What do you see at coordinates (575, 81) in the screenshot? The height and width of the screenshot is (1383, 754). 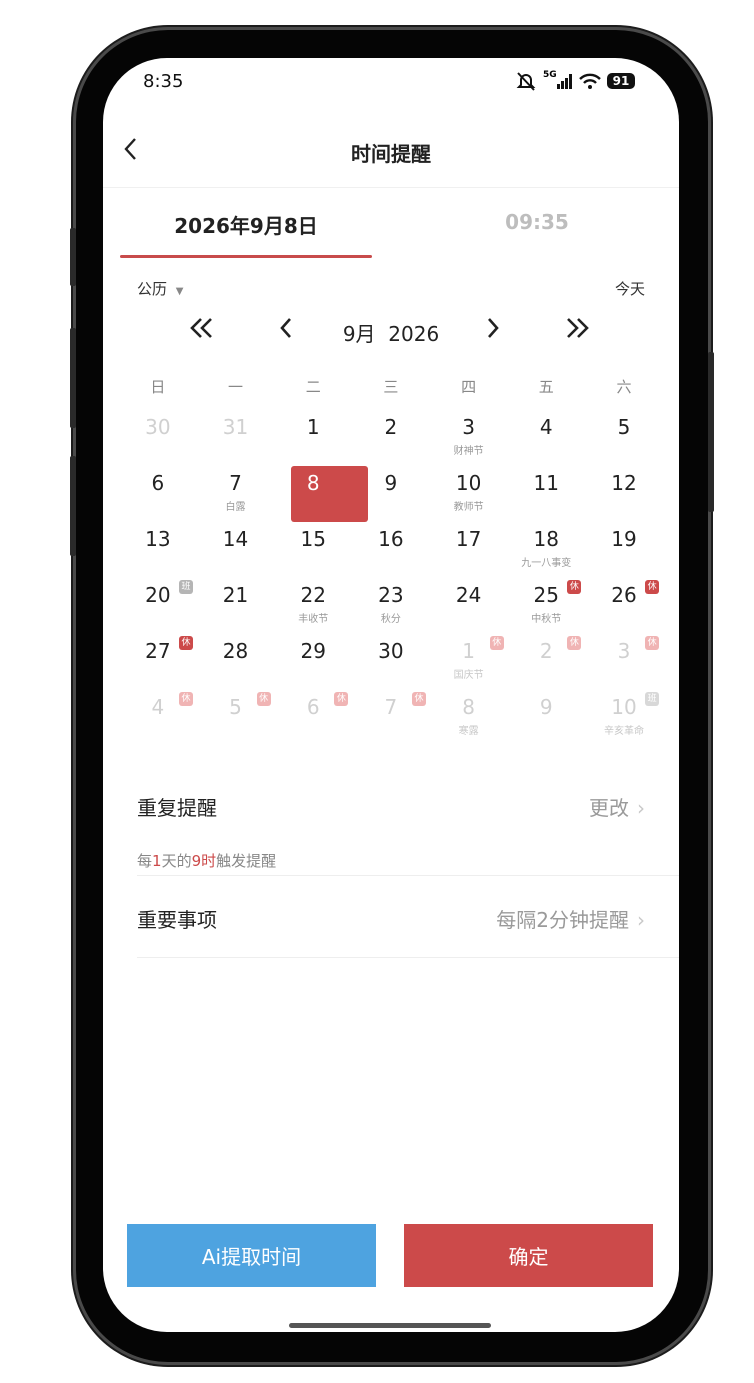 I see `status-icons: 5G 91` at bounding box center [575, 81].